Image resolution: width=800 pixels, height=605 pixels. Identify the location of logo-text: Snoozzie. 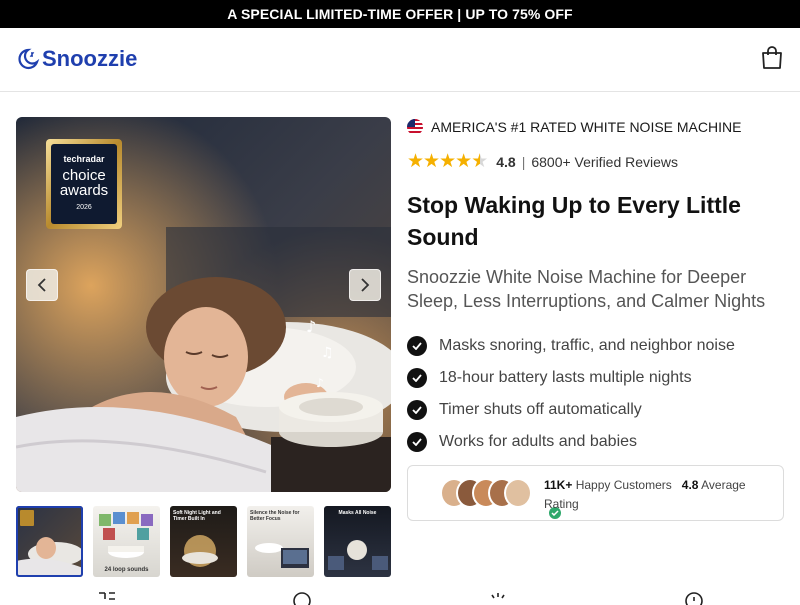
(90, 58).